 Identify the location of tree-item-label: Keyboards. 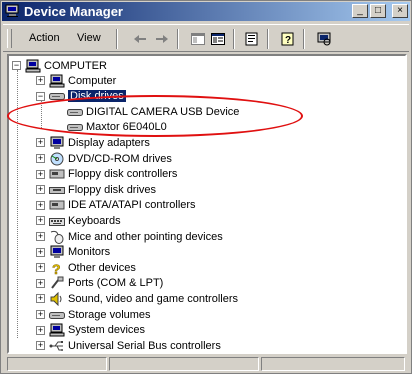
(94, 220).